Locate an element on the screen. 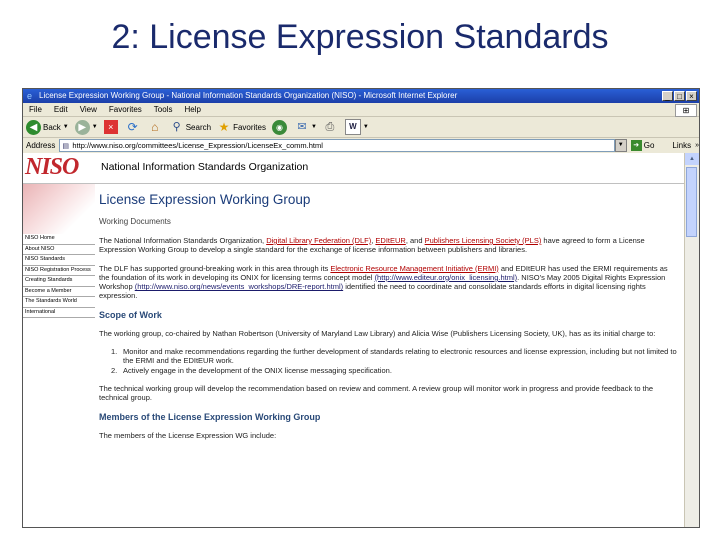 Image resolution: width=720 pixels, height=540 pixels. maximize-button: □ is located at coordinates (679, 96).